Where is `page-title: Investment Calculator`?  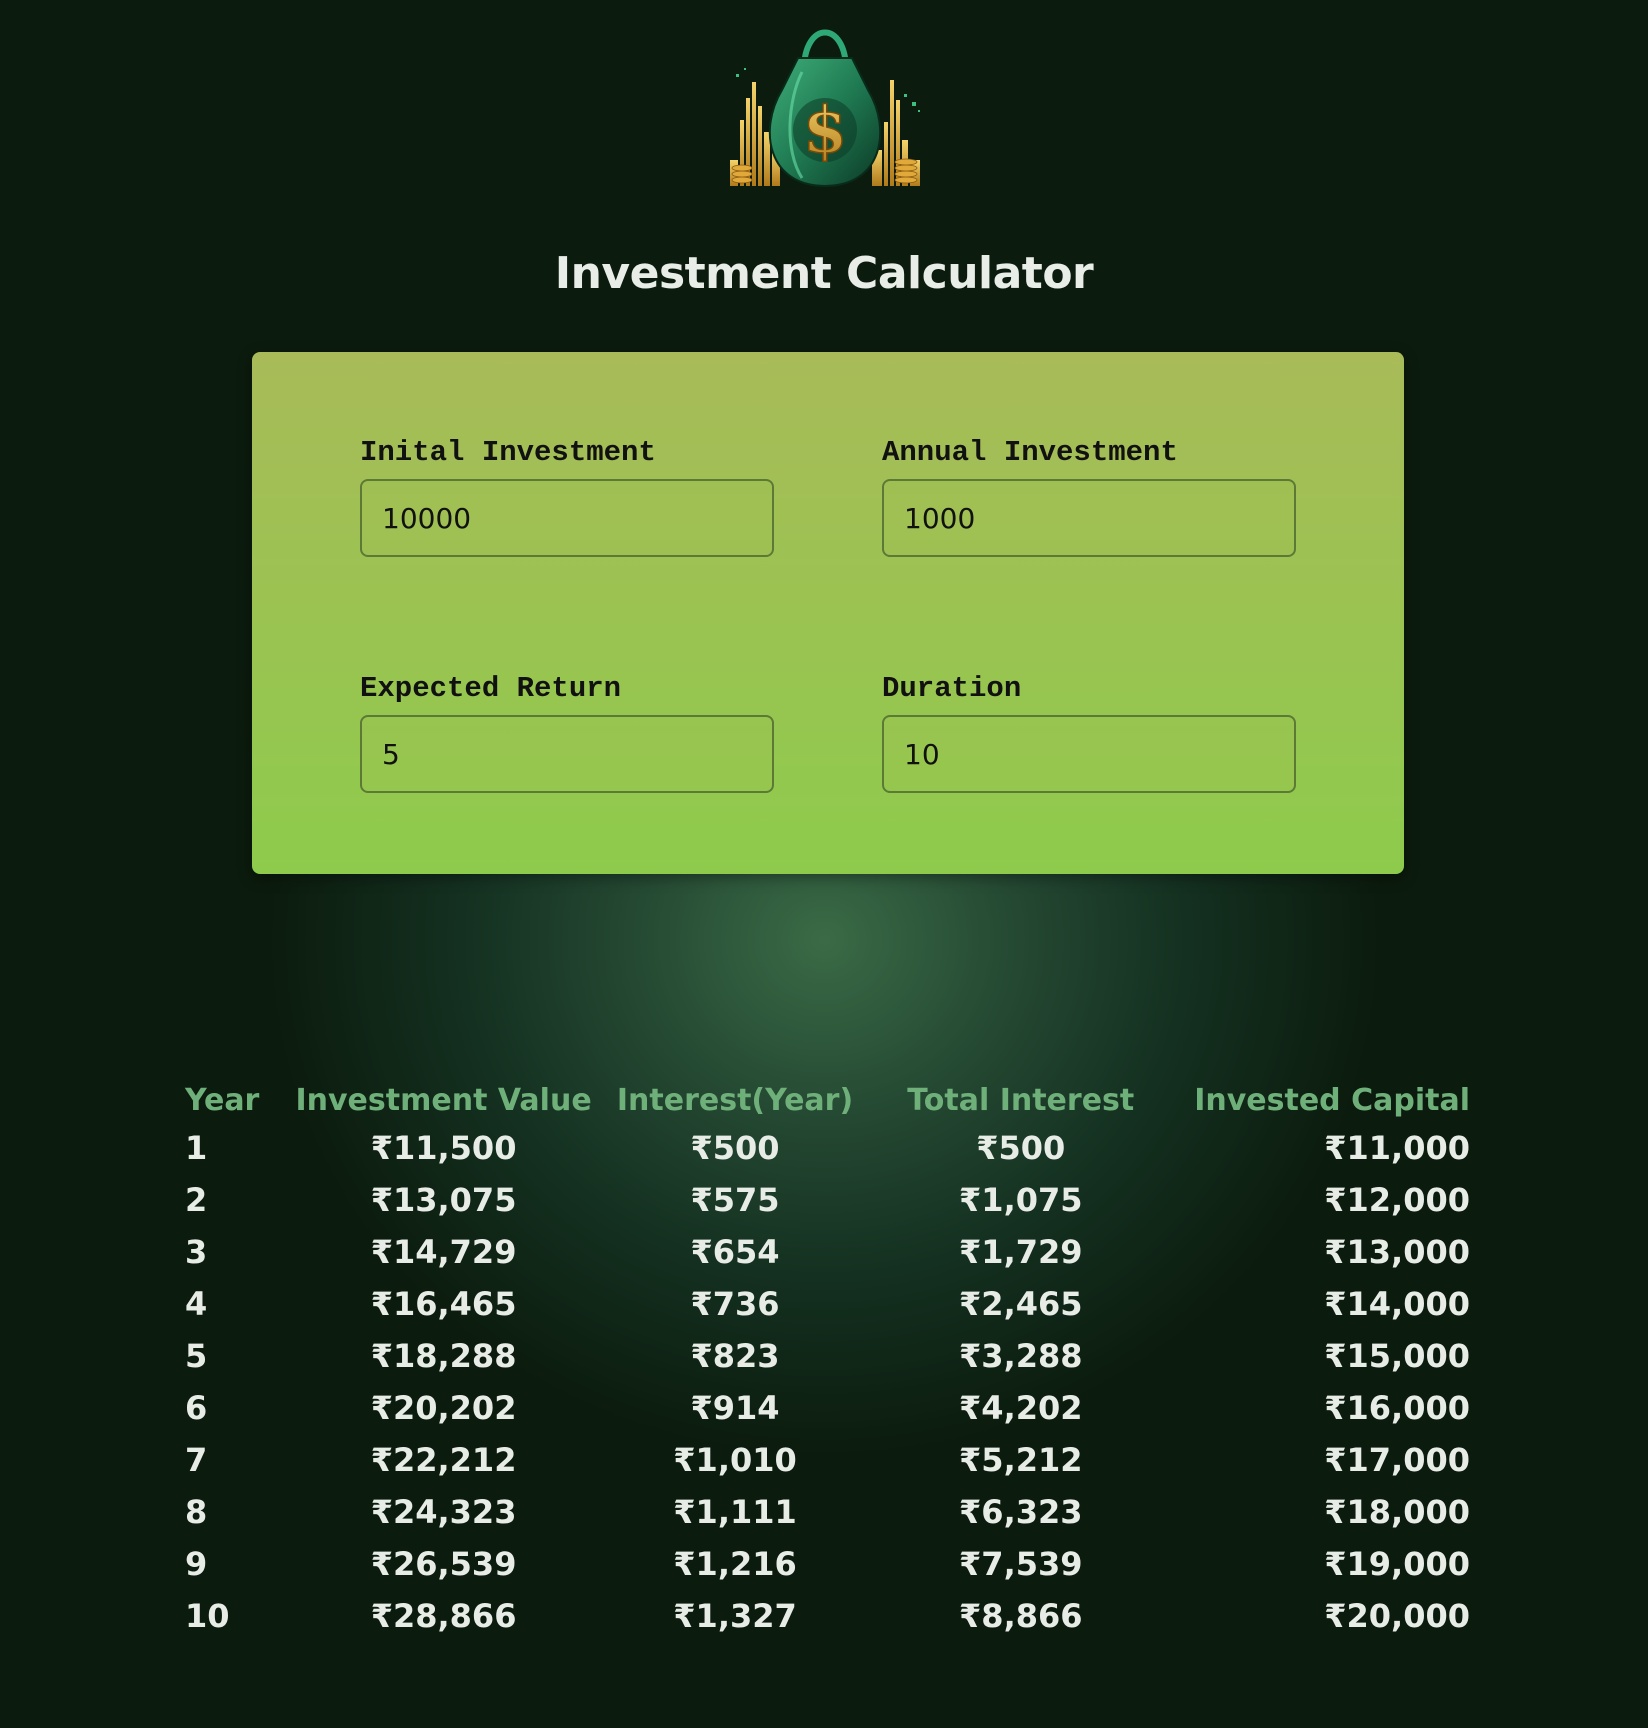 page-title: Investment Calculator is located at coordinates (824, 273).